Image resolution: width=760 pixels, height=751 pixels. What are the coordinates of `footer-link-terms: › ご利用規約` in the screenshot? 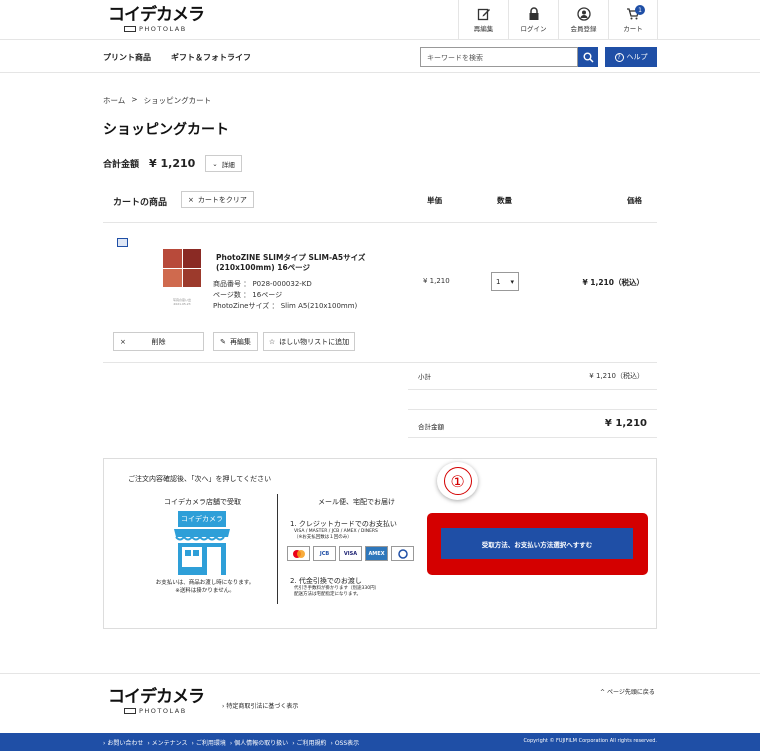 It's located at (309, 742).